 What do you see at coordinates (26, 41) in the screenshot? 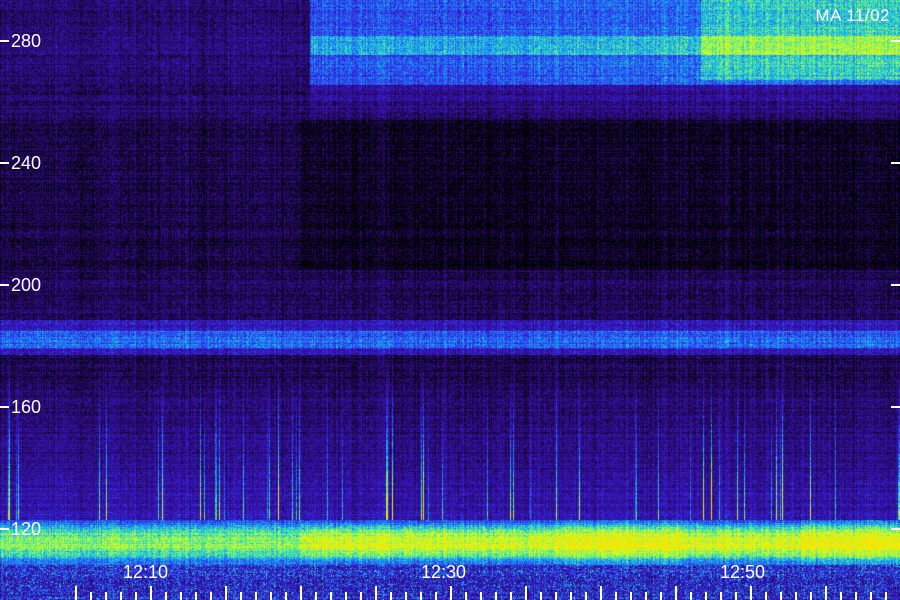
I see `y-label-280: 280` at bounding box center [26, 41].